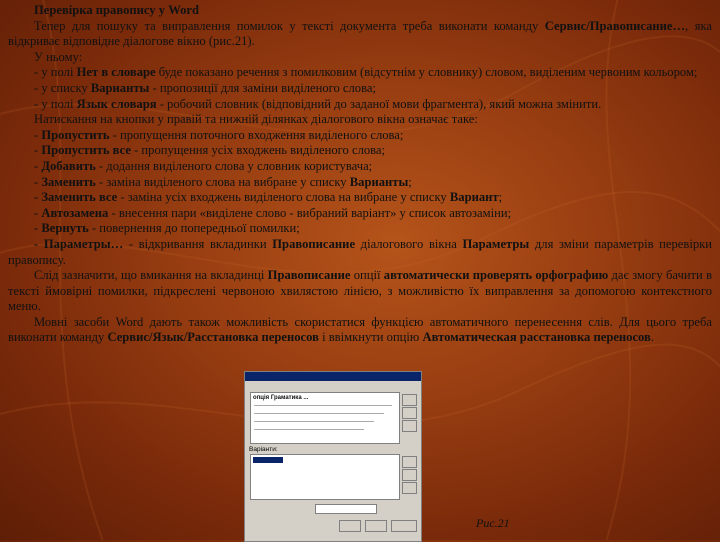  I want to click on figure-caption: Рис.21, so click(493, 523).